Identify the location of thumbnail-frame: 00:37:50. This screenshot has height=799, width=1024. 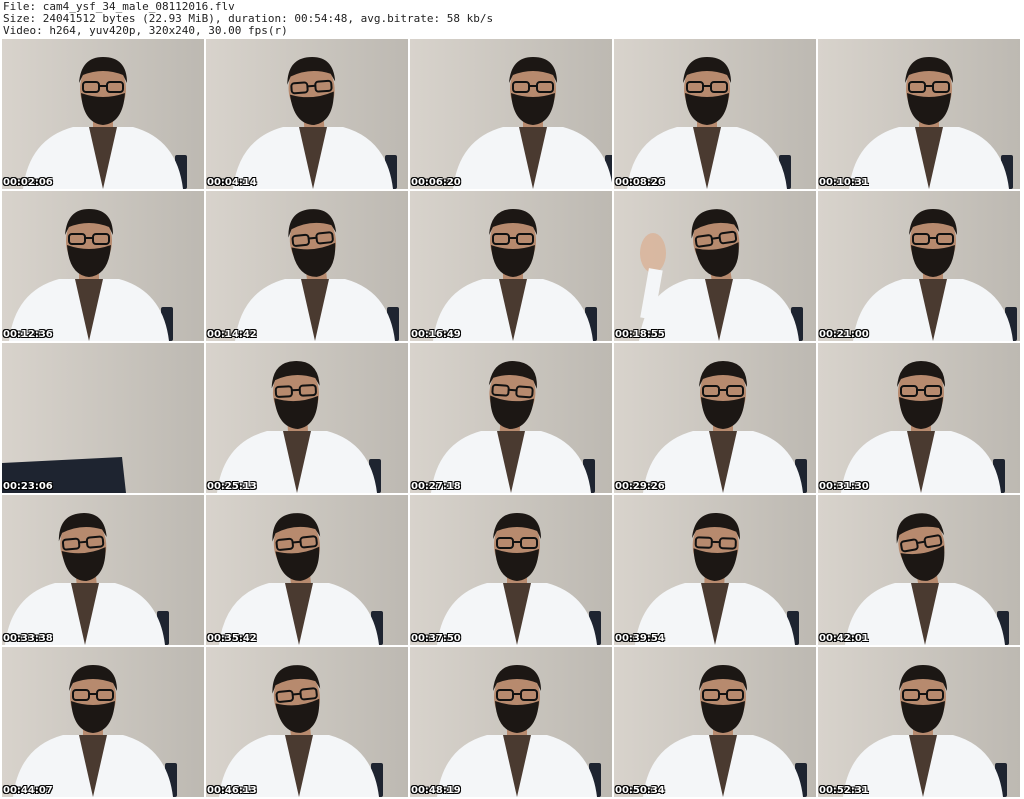
(511, 570).